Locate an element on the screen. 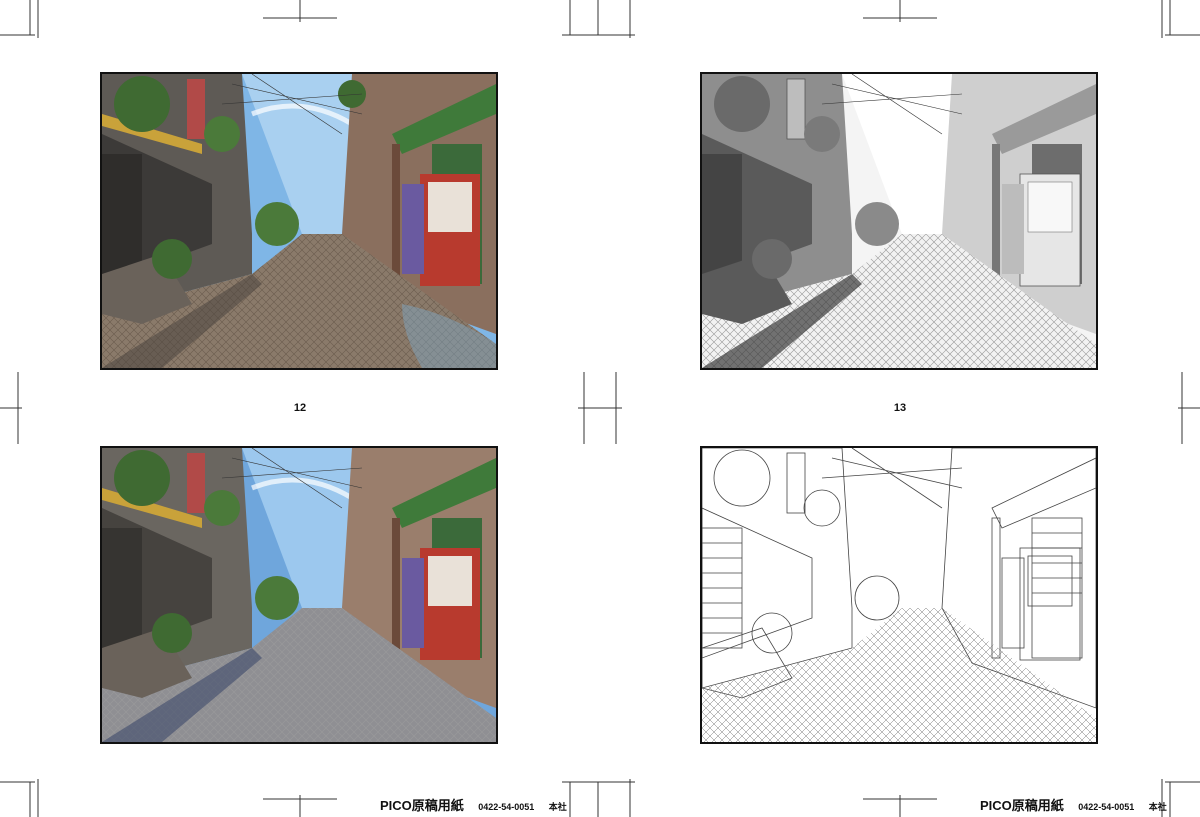 This screenshot has width=1200, height=817. page-number-left: 12 is located at coordinates (300, 408).